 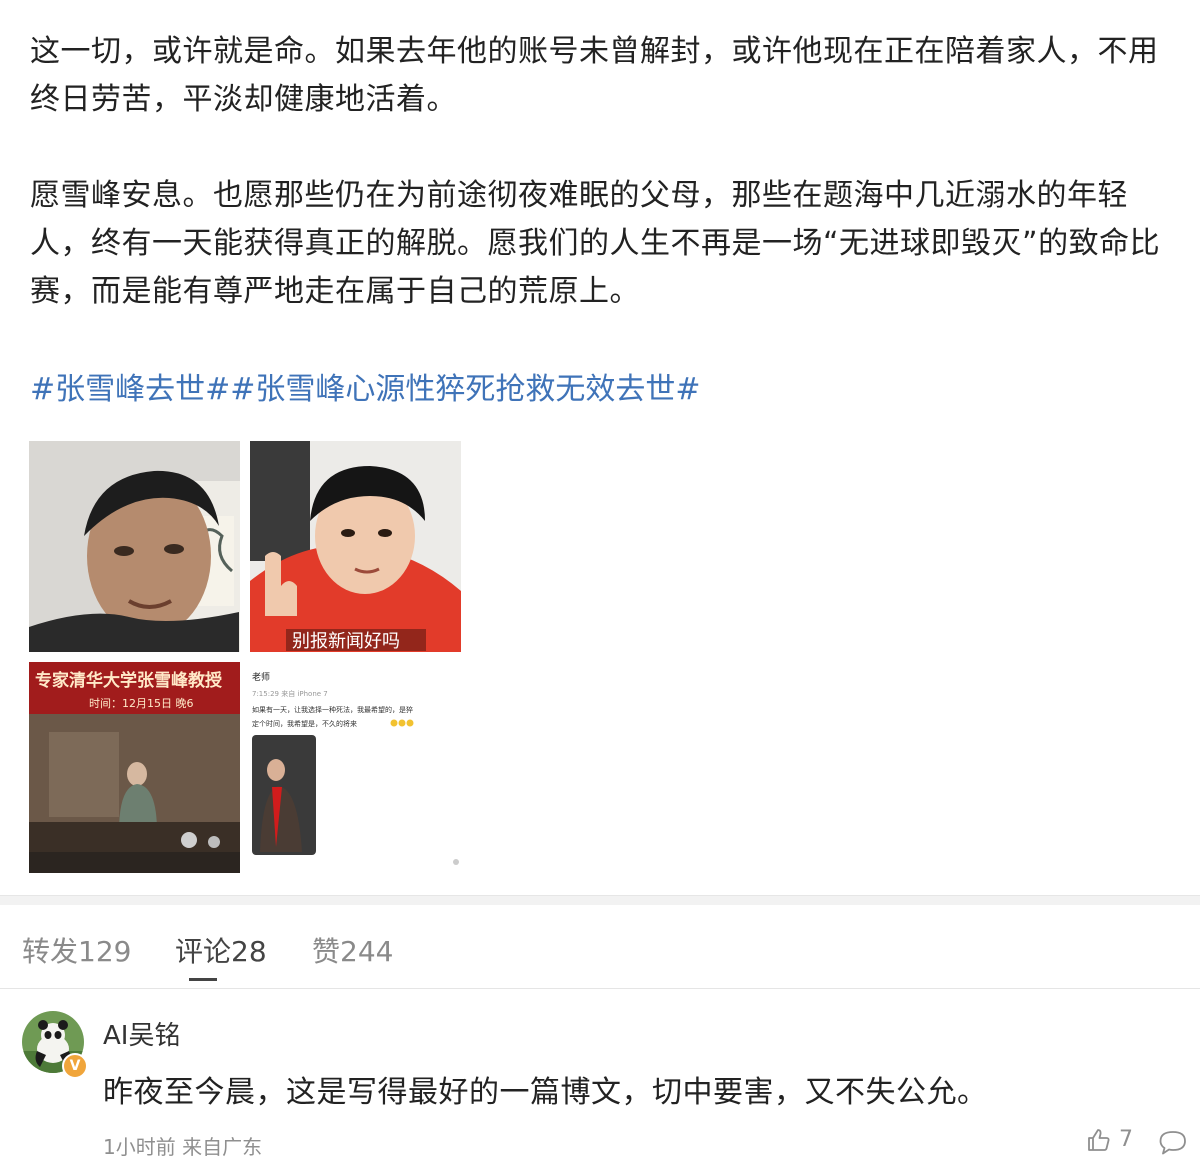 I want to click on hashtag-row: #张雪峰去世##张雪峰心源性猝死抢救无效去世#, so click(x=605, y=390).